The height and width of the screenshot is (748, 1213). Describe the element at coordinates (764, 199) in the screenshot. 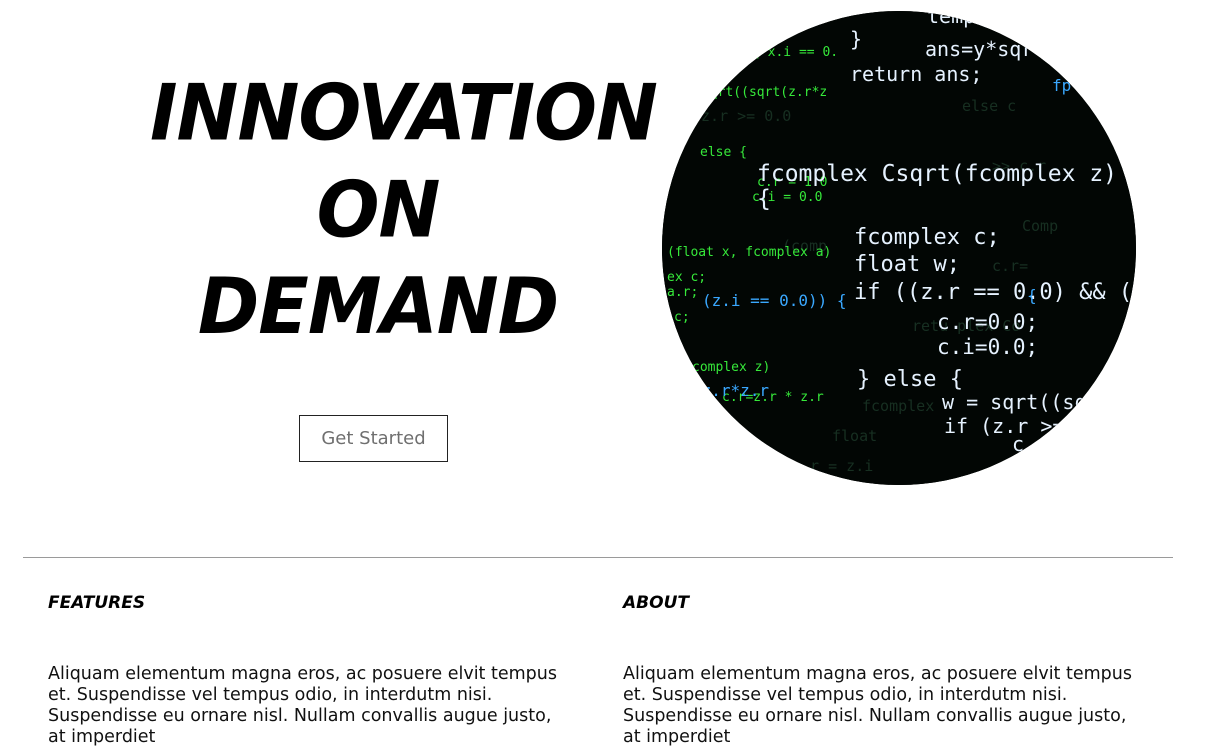

I see `code-line-6: {` at that location.